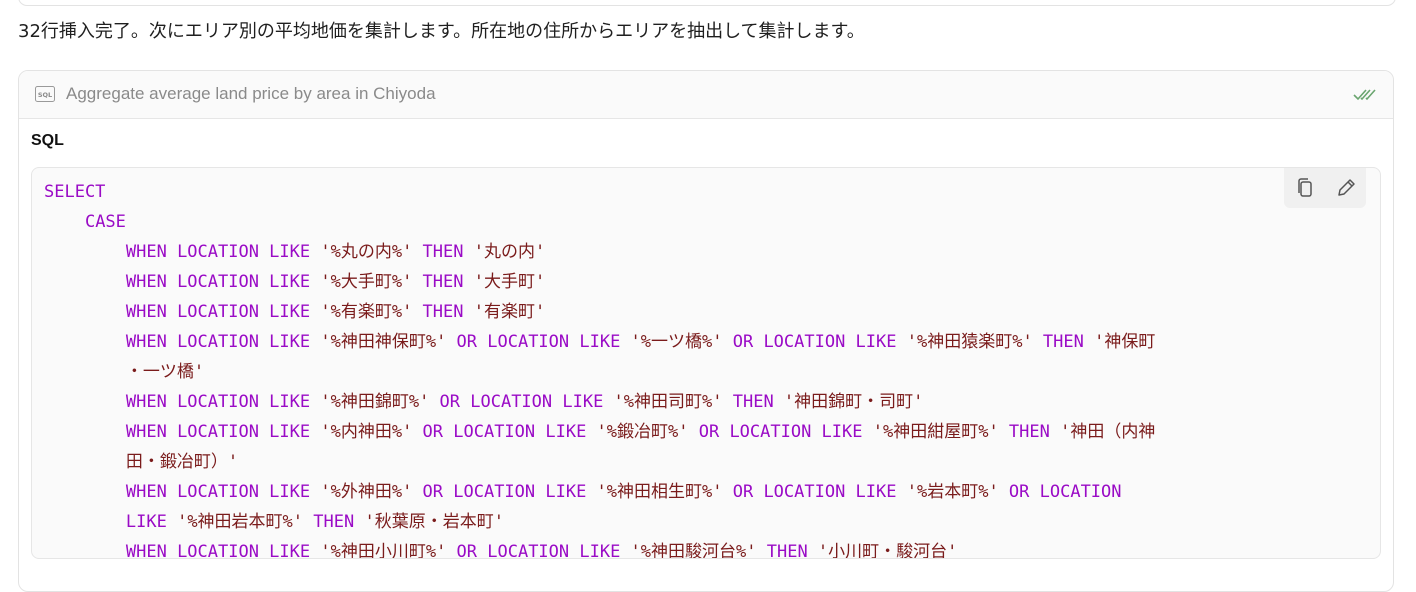 This screenshot has width=1416, height=592. I want to click on sql-icon: SQL, so click(45, 94).